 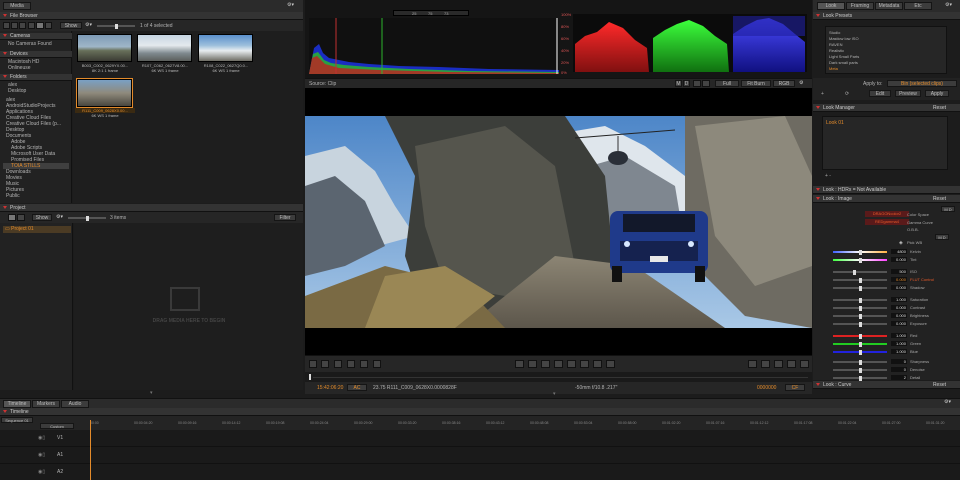 What do you see at coordinates (584, 364) in the screenshot?
I see `next-frame-icon` at bounding box center [584, 364].